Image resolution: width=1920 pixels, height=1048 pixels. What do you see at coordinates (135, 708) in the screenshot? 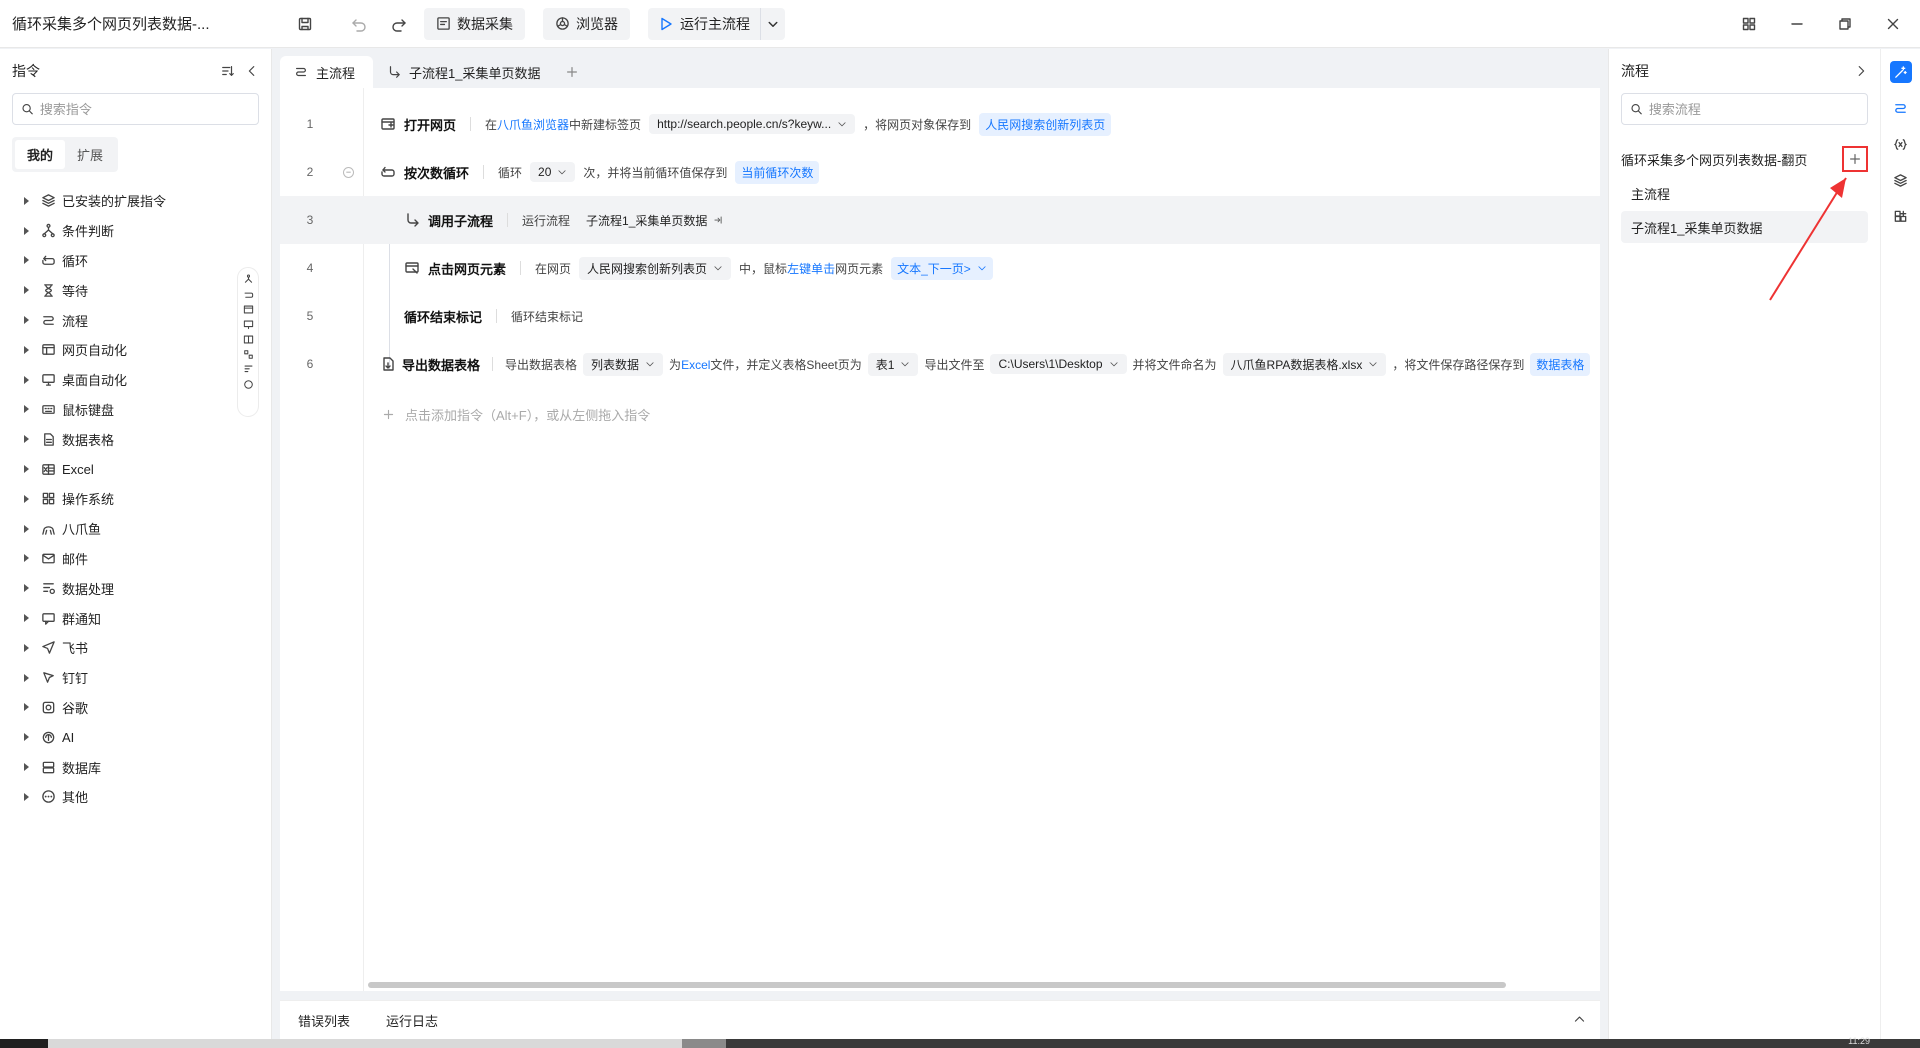
I see `category-item: 谷歌` at bounding box center [135, 708].